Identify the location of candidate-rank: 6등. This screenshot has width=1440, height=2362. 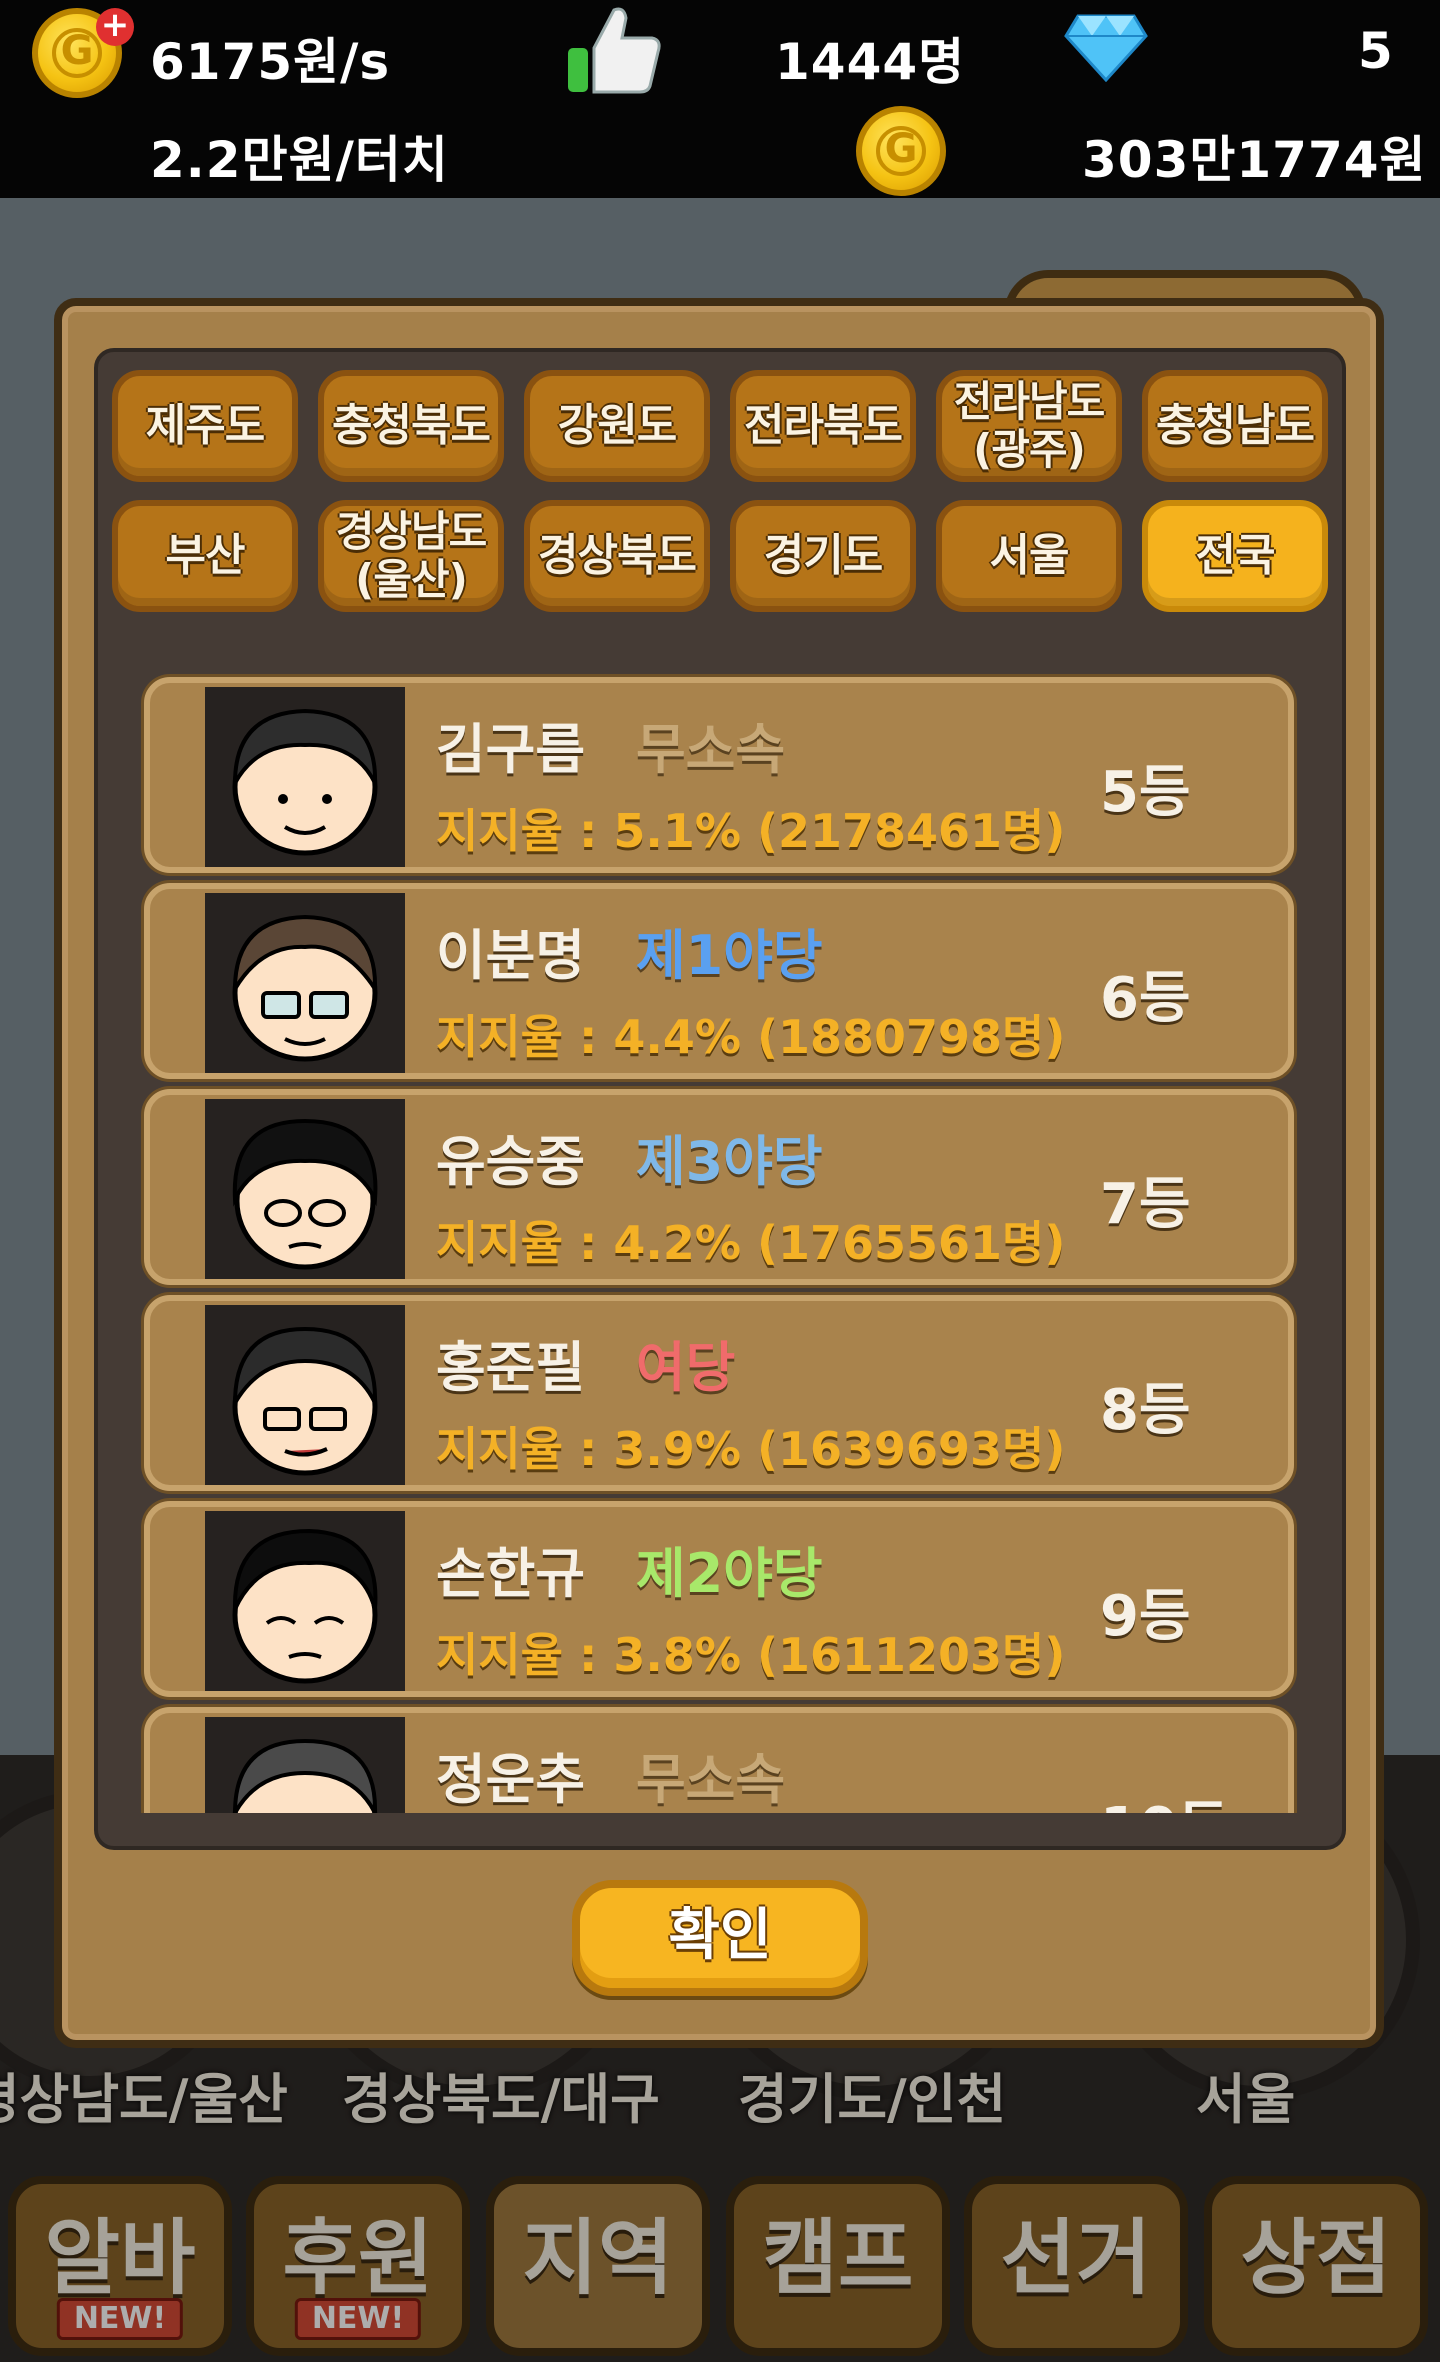
(1145, 998).